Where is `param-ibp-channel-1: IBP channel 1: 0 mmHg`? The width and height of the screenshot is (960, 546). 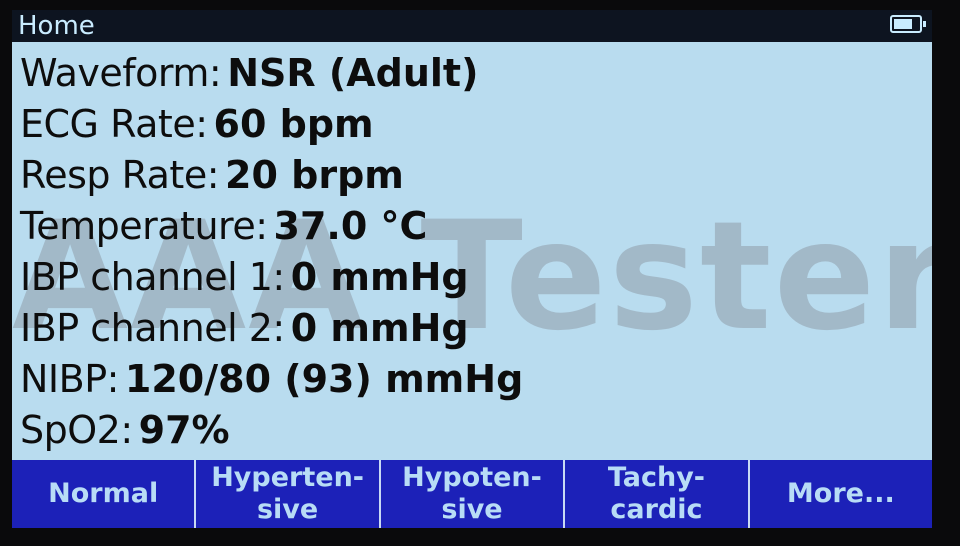 param-ibp-channel-1: IBP channel 1: 0 mmHg is located at coordinates (470, 277).